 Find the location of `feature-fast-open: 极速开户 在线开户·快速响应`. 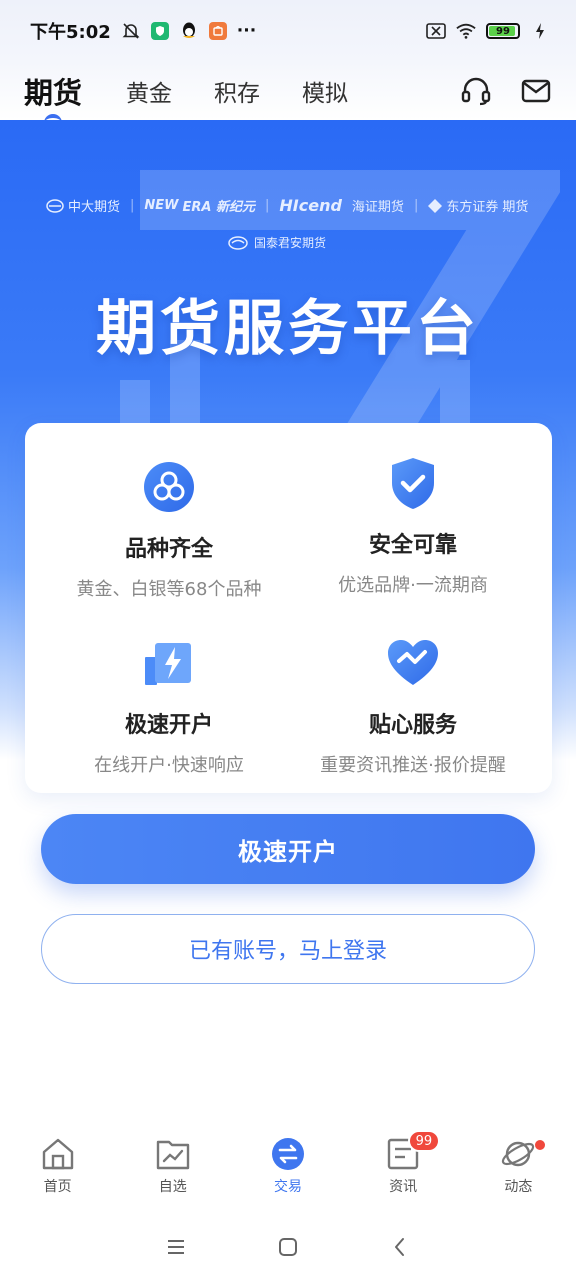

feature-fast-open: 极速开户 在线开户·快速响应 is located at coordinates (169, 706).